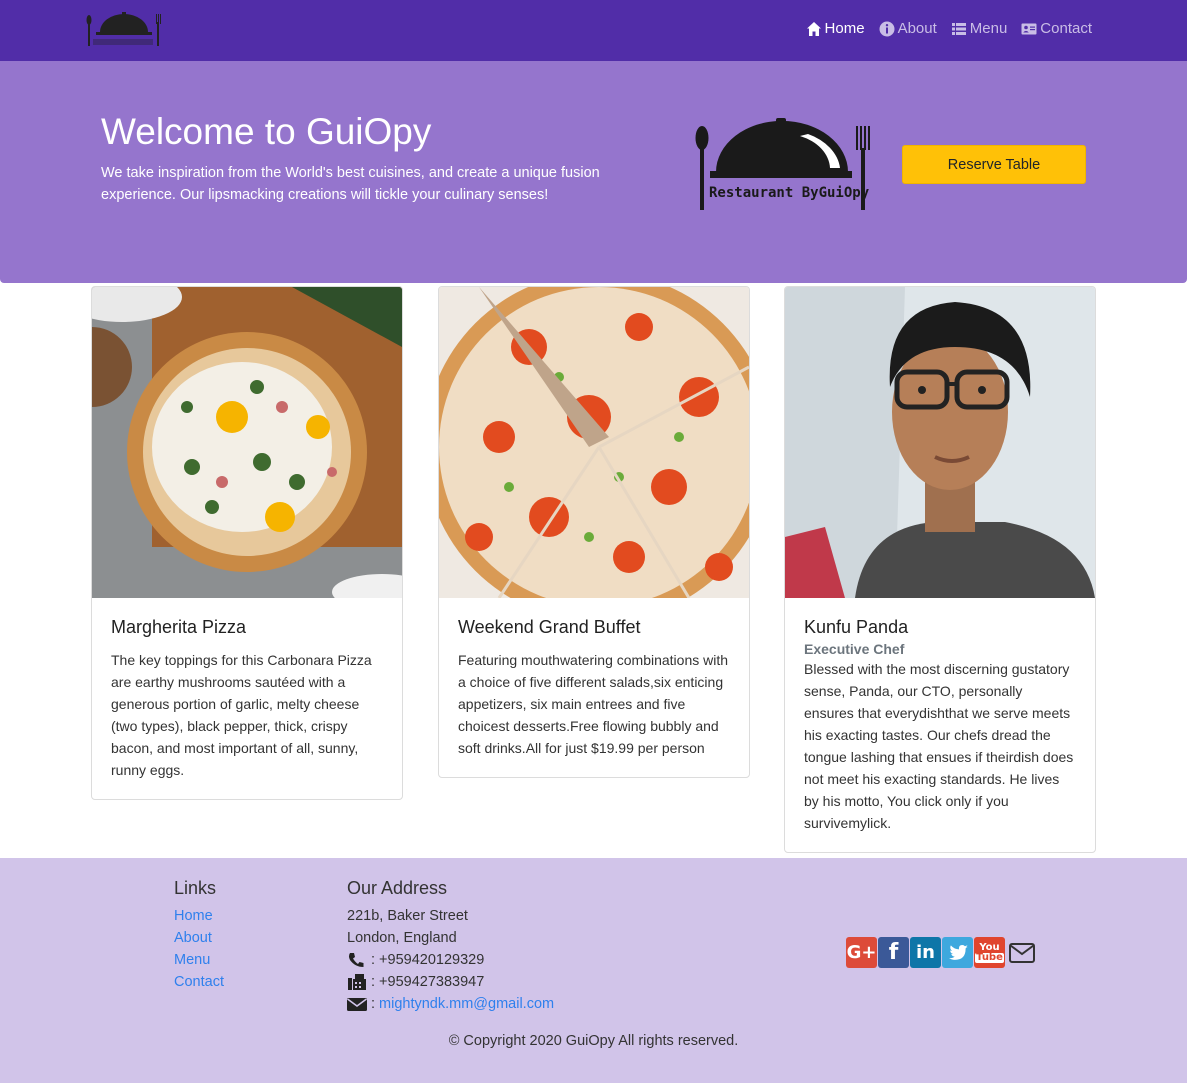  I want to click on fax-line: : +959427383947, so click(450, 982).